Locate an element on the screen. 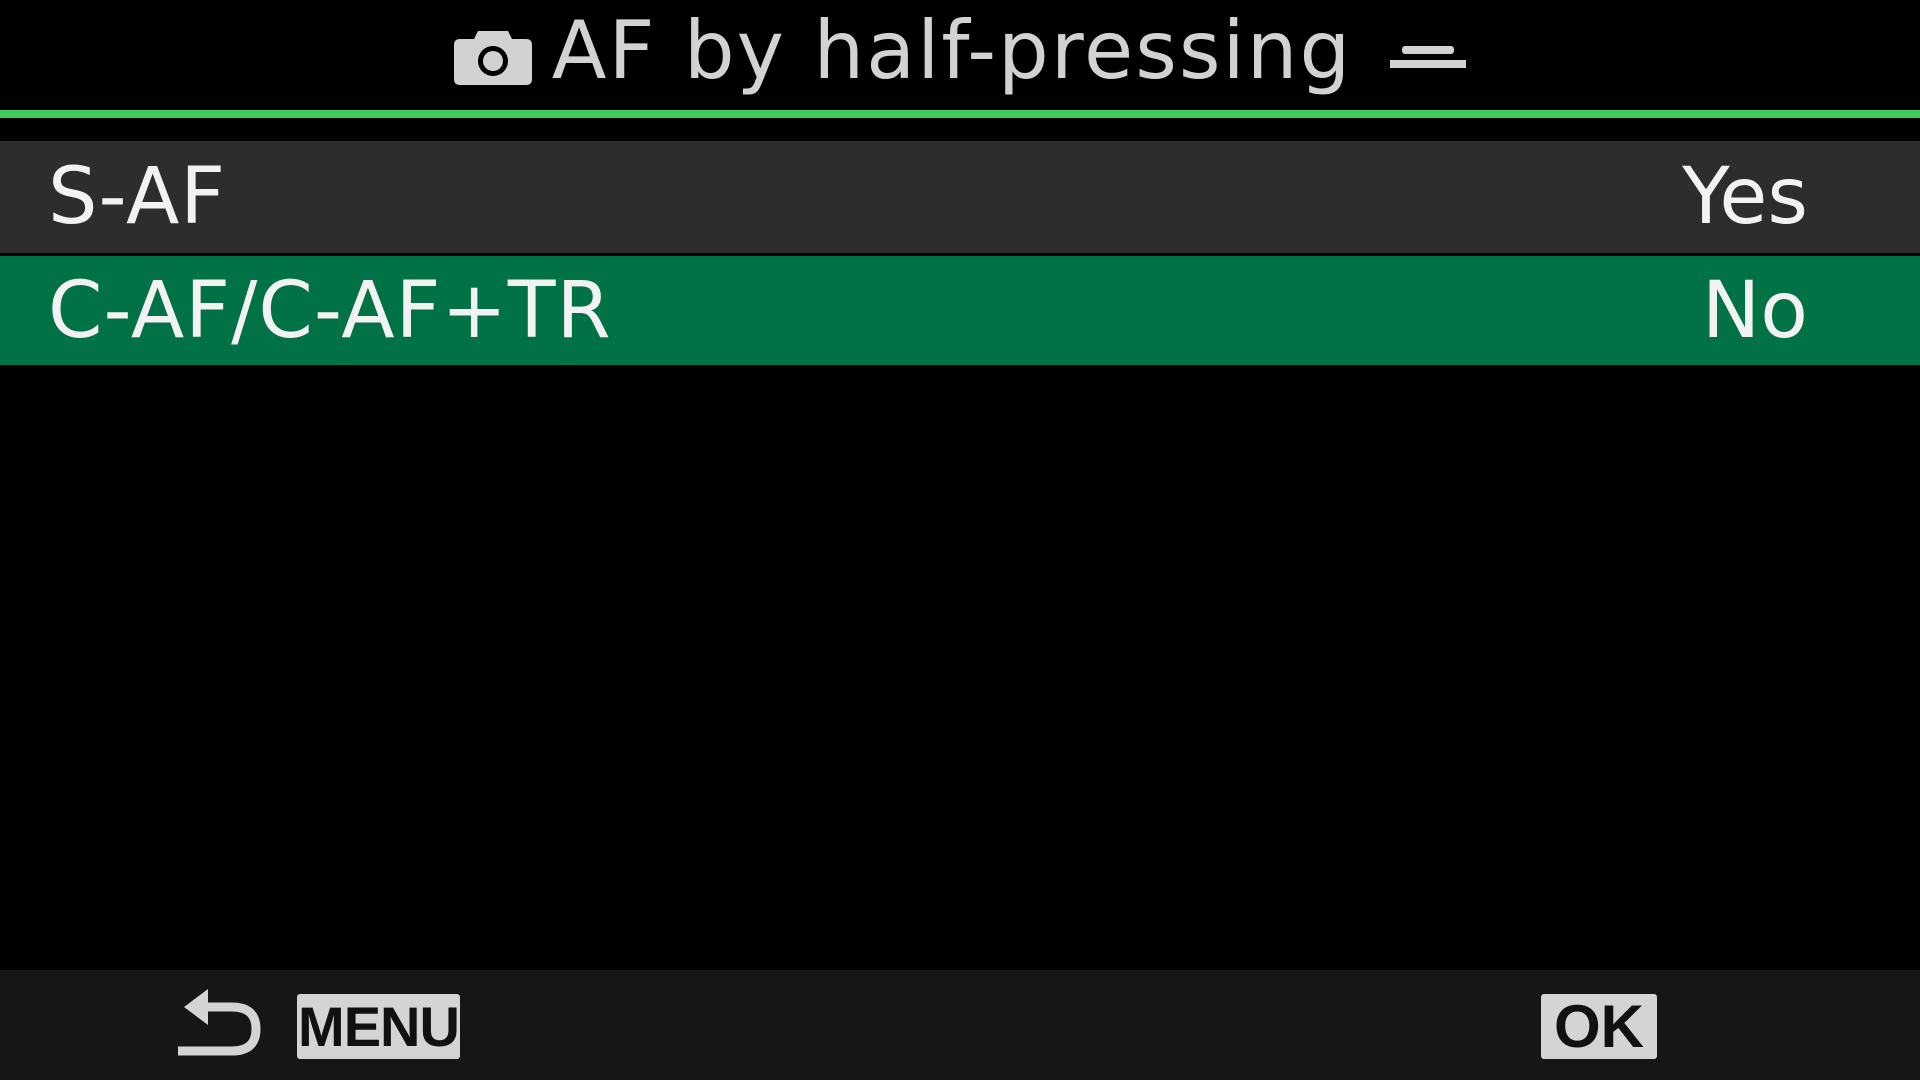 This screenshot has height=1080, width=1920. ok-button: OK is located at coordinates (1599, 1026).